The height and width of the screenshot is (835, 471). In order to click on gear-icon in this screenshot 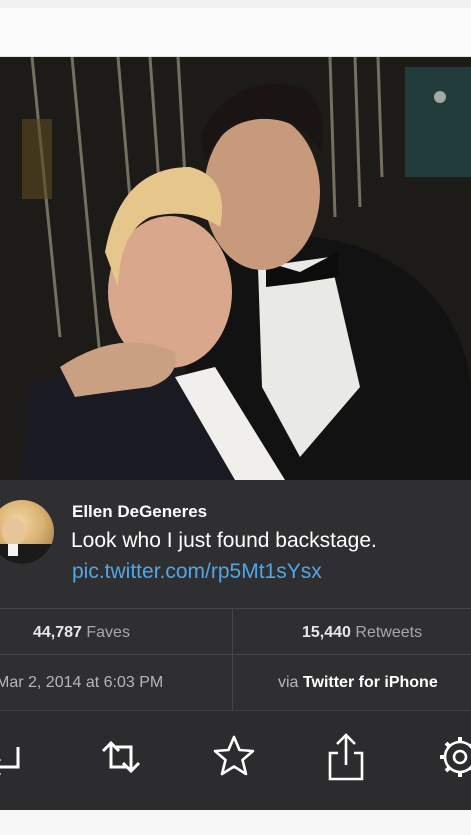, I will do `click(455, 757)`.